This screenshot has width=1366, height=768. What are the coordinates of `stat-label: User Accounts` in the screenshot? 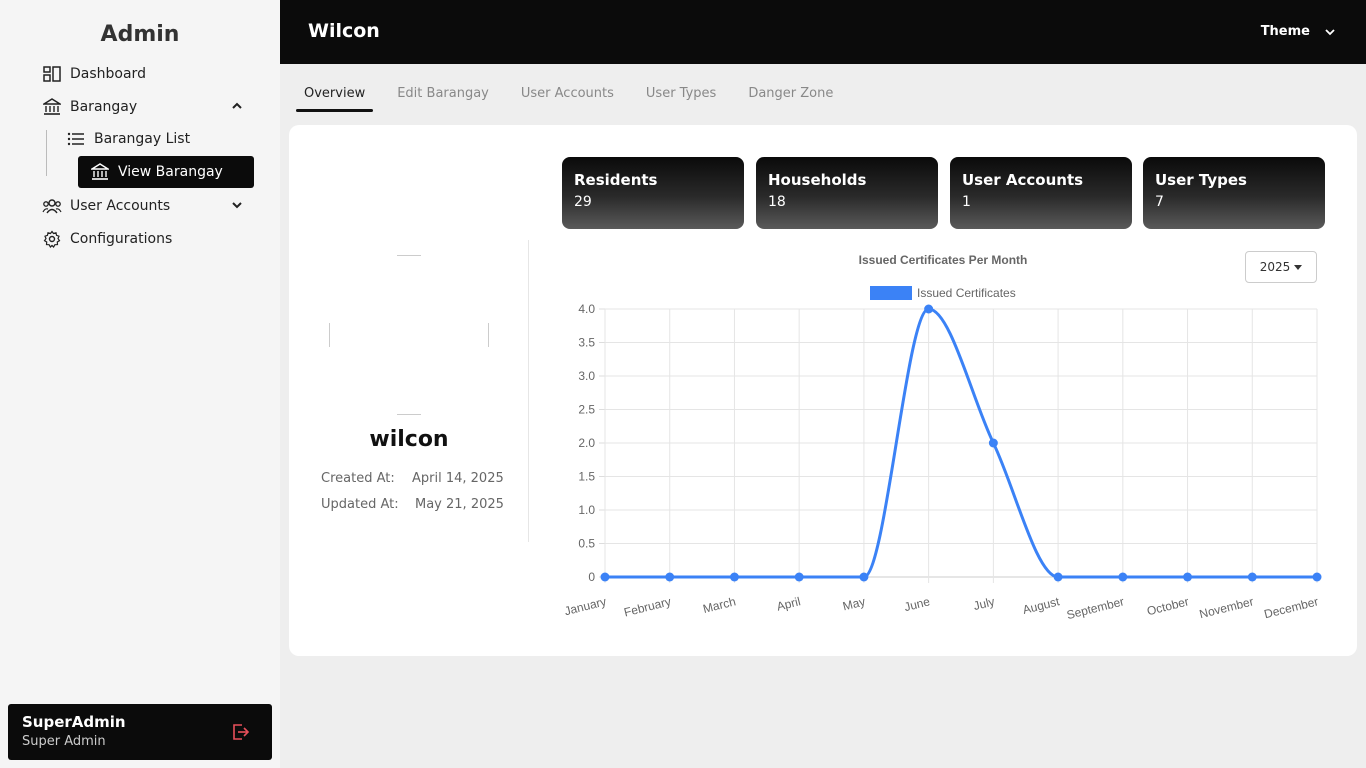 It's located at (1023, 180).